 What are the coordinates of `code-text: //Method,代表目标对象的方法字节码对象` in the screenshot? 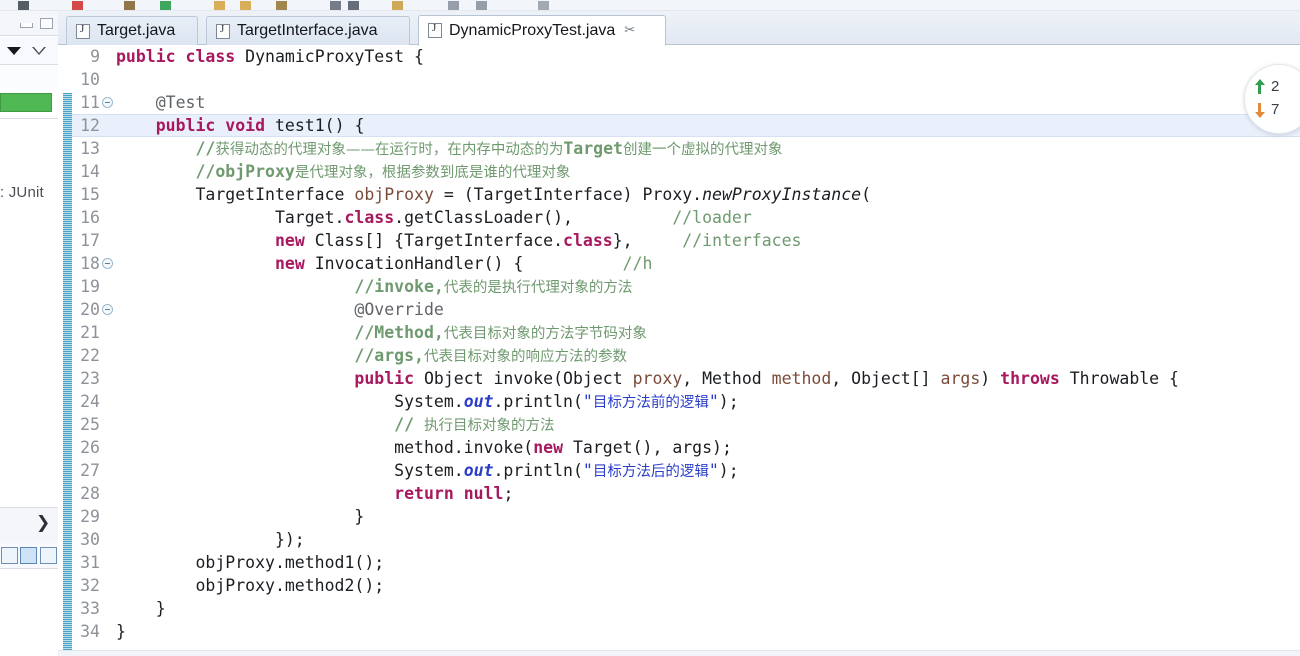 It's located at (381, 333).